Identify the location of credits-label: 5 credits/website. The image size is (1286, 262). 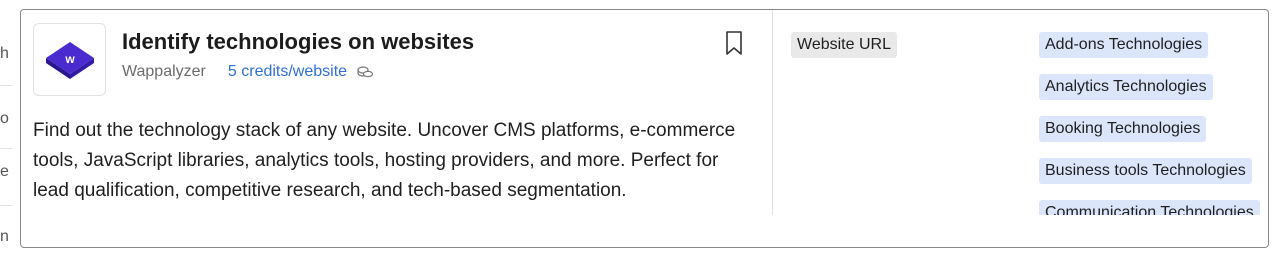
(287, 71).